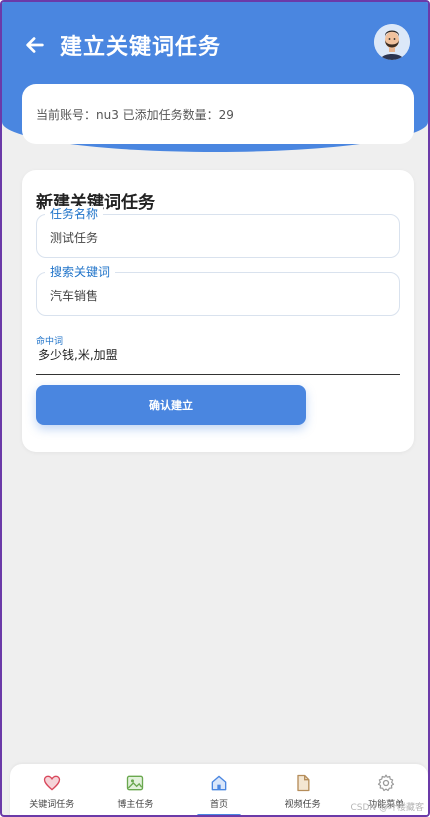  Describe the element at coordinates (218, 374) in the screenshot. I see `hit-words-underline` at that location.